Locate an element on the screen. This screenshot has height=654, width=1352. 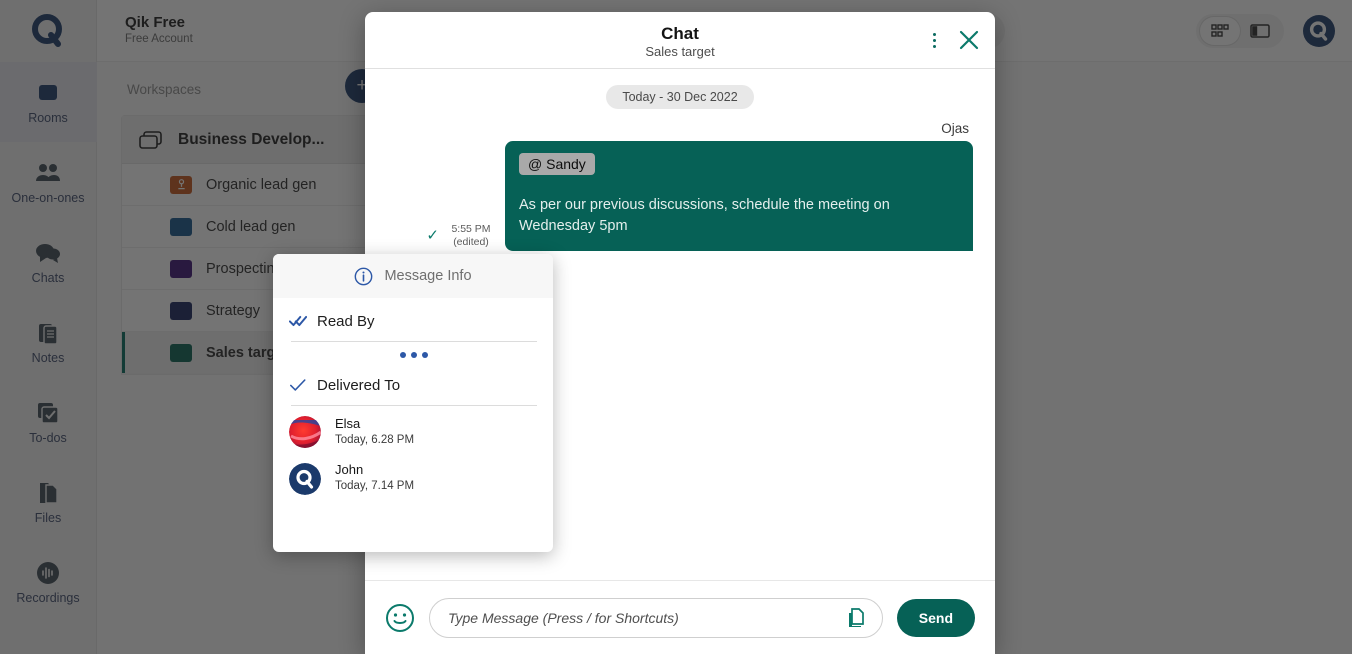
single-check-icon is located at coordinates (298, 385).